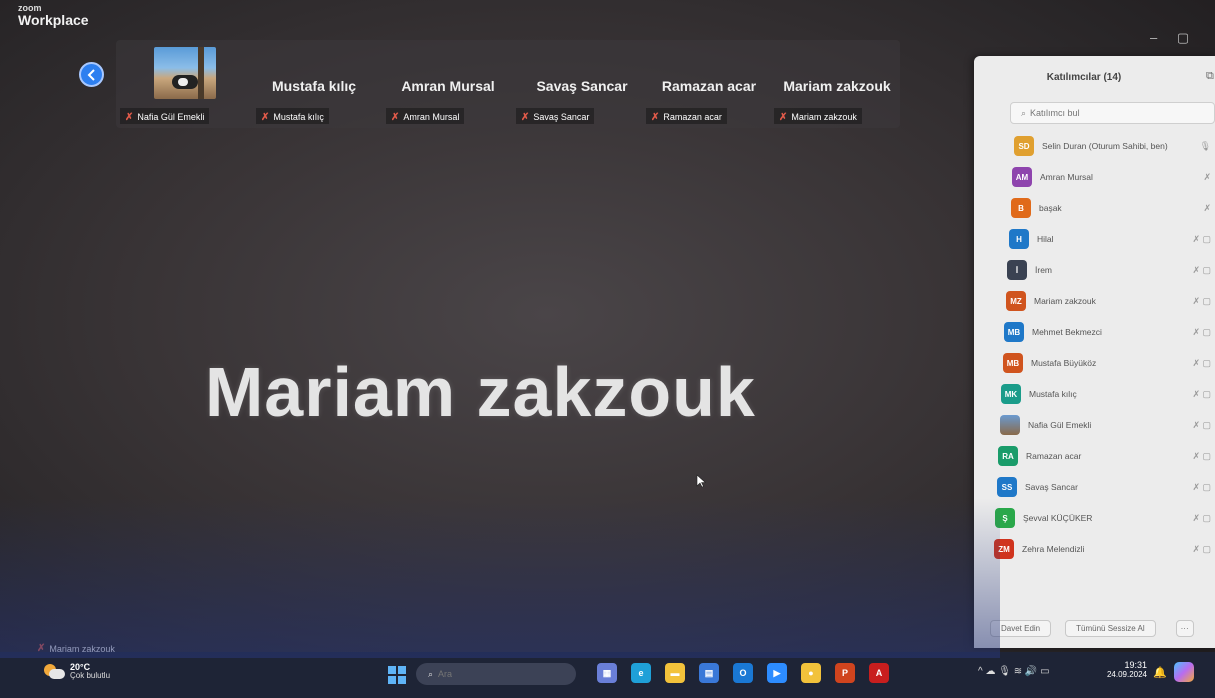 Image resolution: width=1215 pixels, height=698 pixels. I want to click on clock: 19:31 24.09.2024, so click(1125, 670).